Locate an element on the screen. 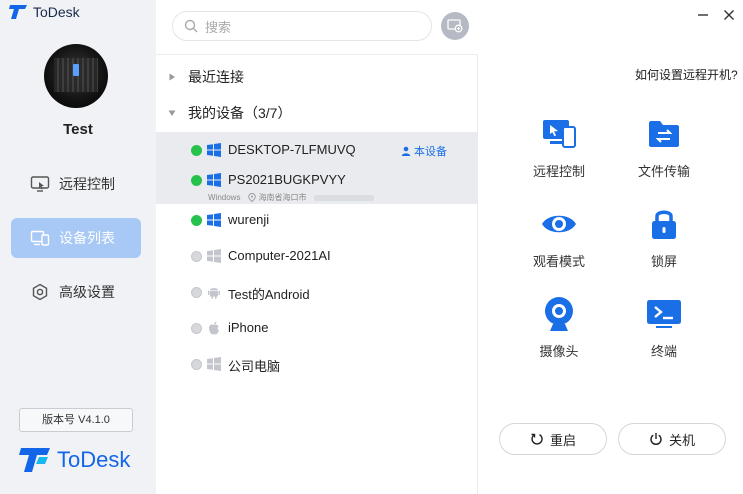  device-row: DESKTOP-7LFMUVQ 本设备 is located at coordinates (317, 150).